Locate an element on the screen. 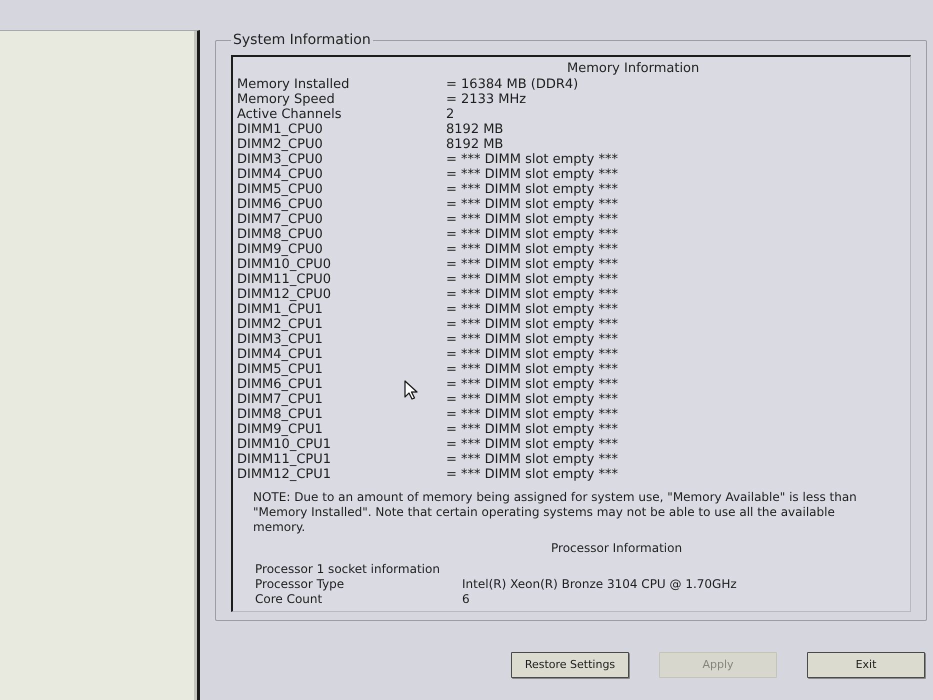 This screenshot has width=933, height=700. field-value: 2 is located at coordinates (450, 114).